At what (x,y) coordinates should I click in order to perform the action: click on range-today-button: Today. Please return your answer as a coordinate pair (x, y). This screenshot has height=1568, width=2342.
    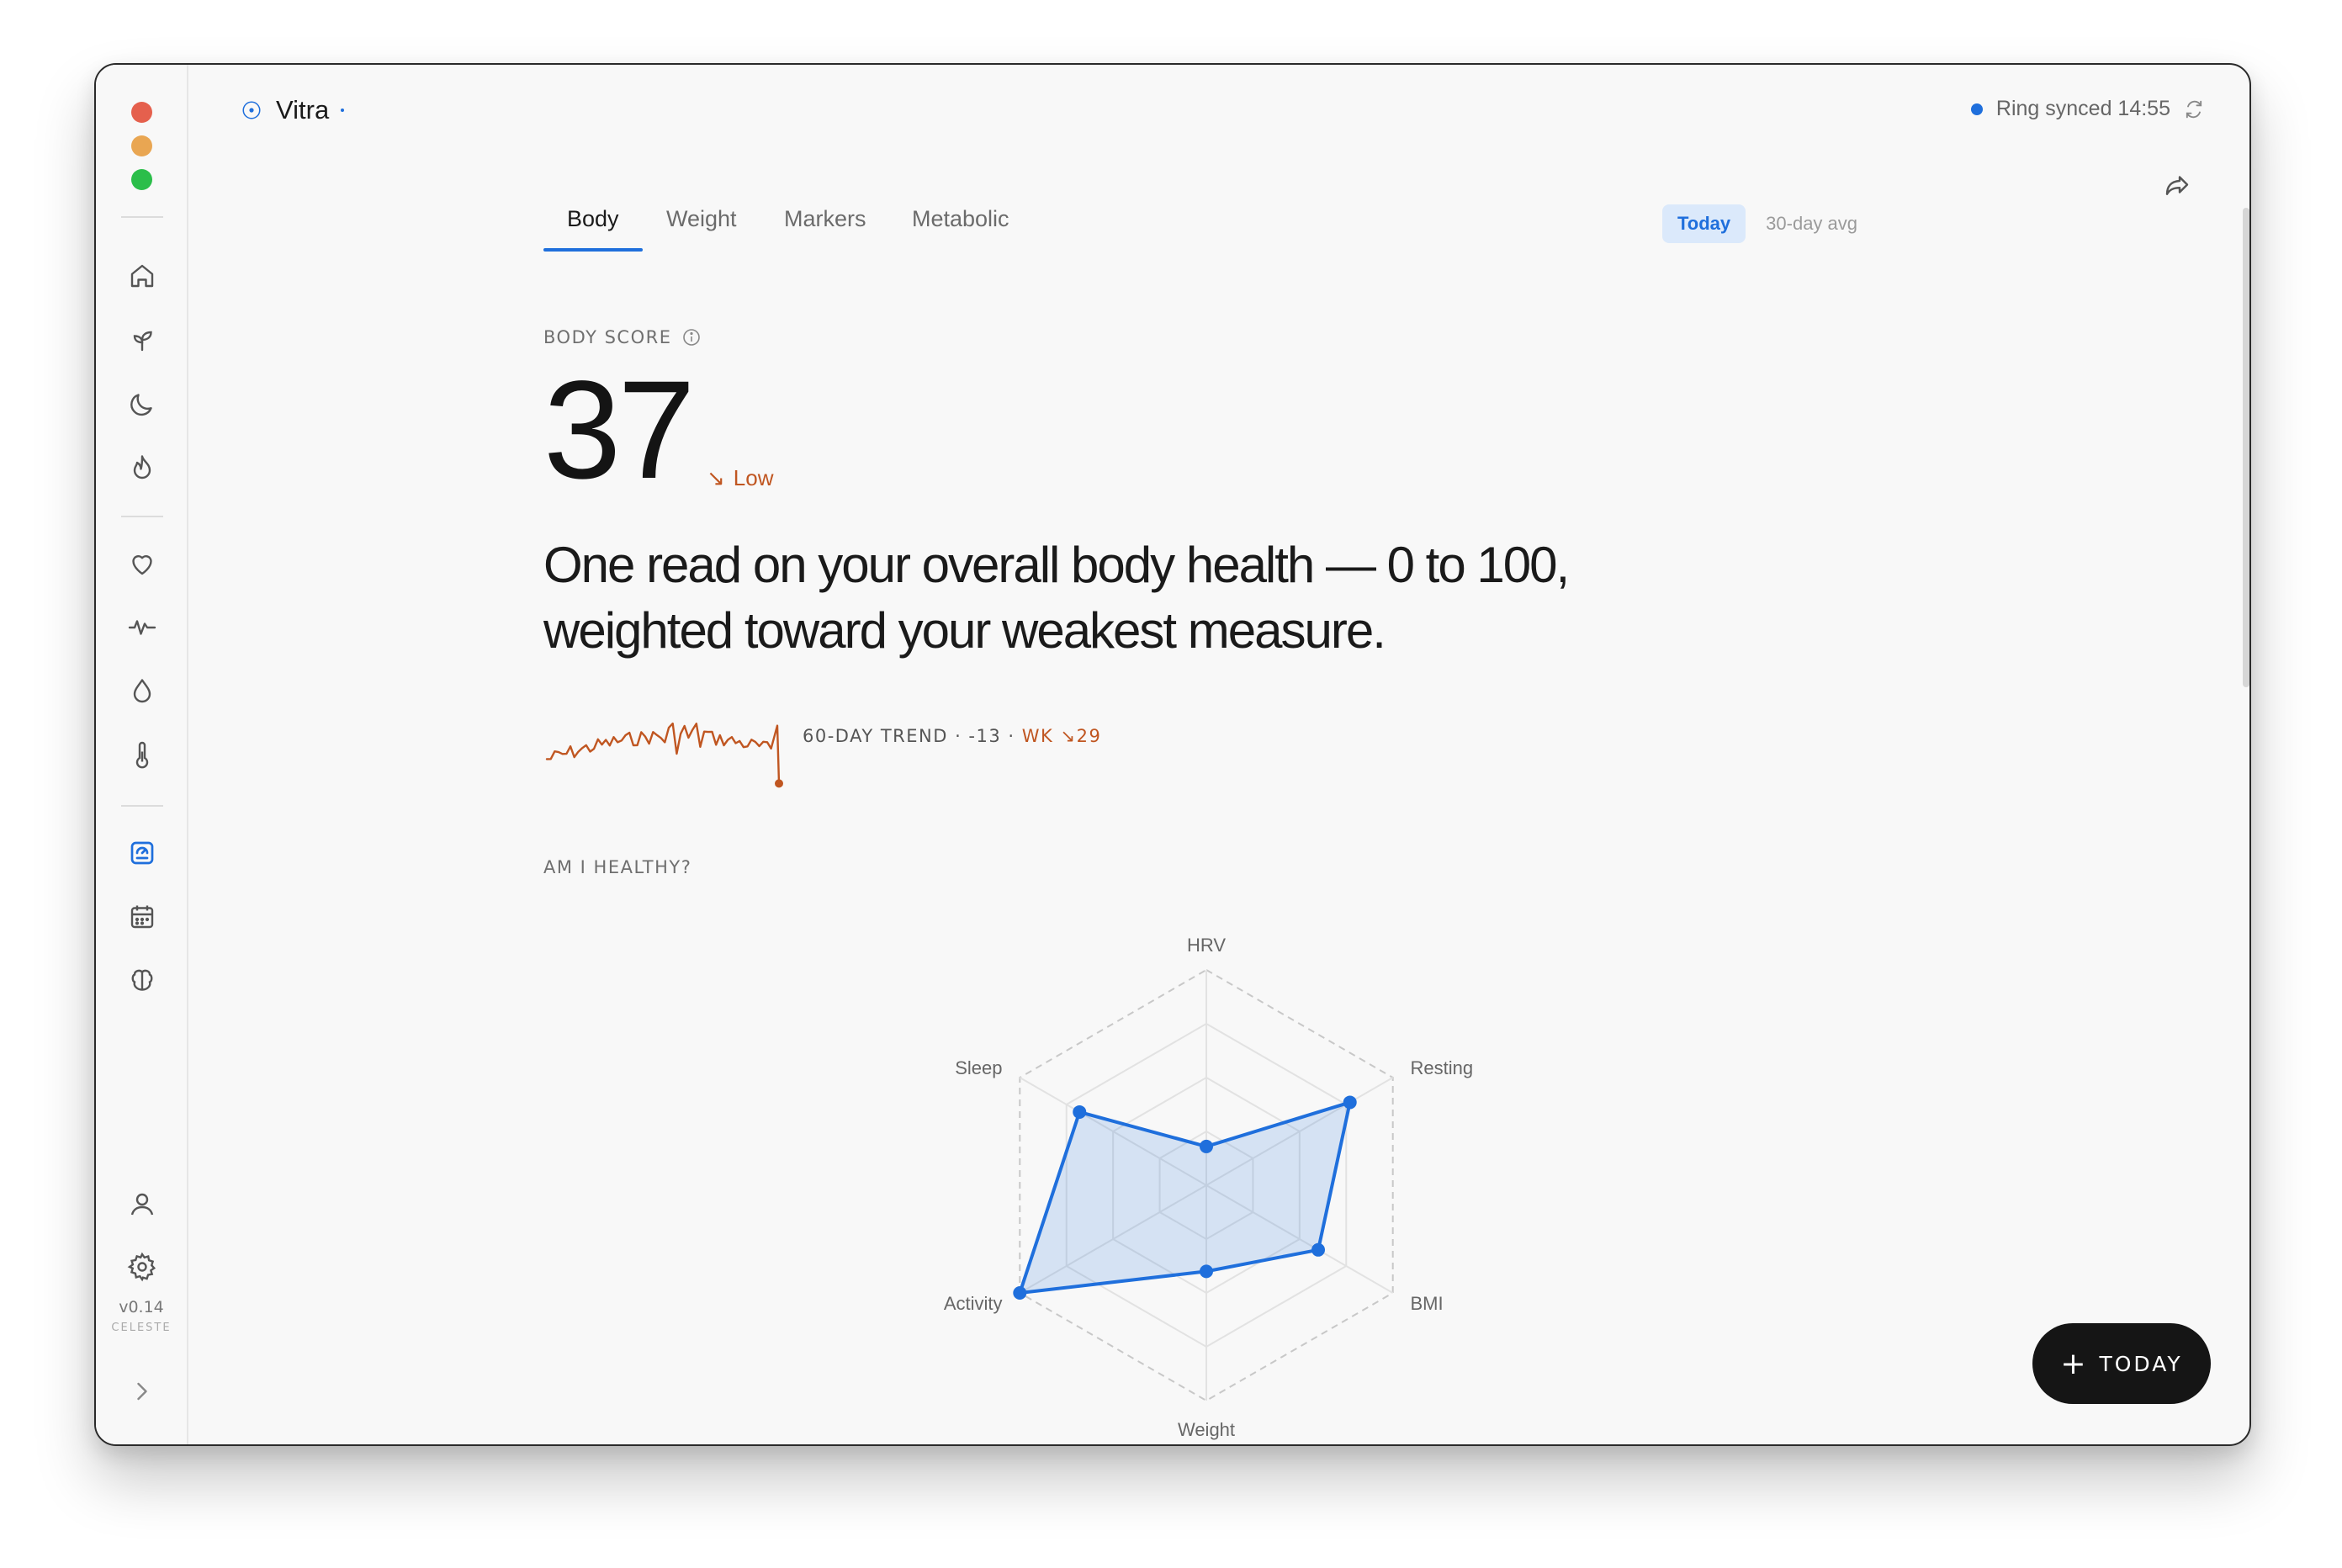
    Looking at the image, I should click on (1704, 223).